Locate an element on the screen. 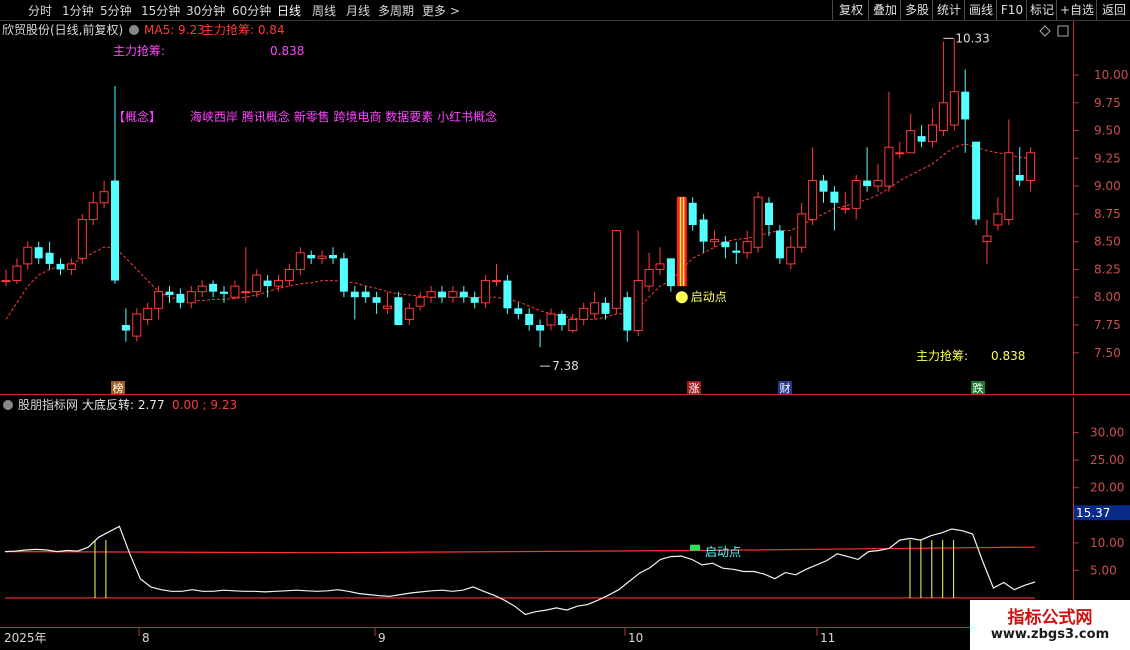 Image resolution: width=1130 pixels, height=650 pixels. watermark-title: 指标公式网 is located at coordinates (1050, 618).